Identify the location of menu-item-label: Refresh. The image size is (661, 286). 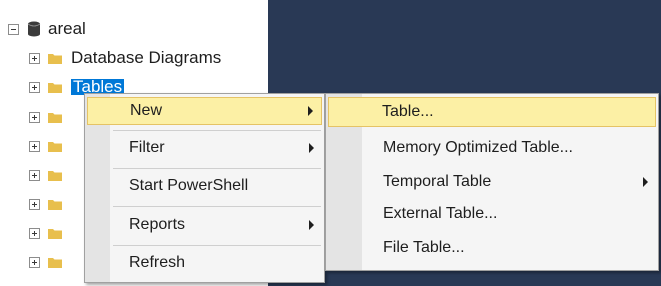
(157, 262).